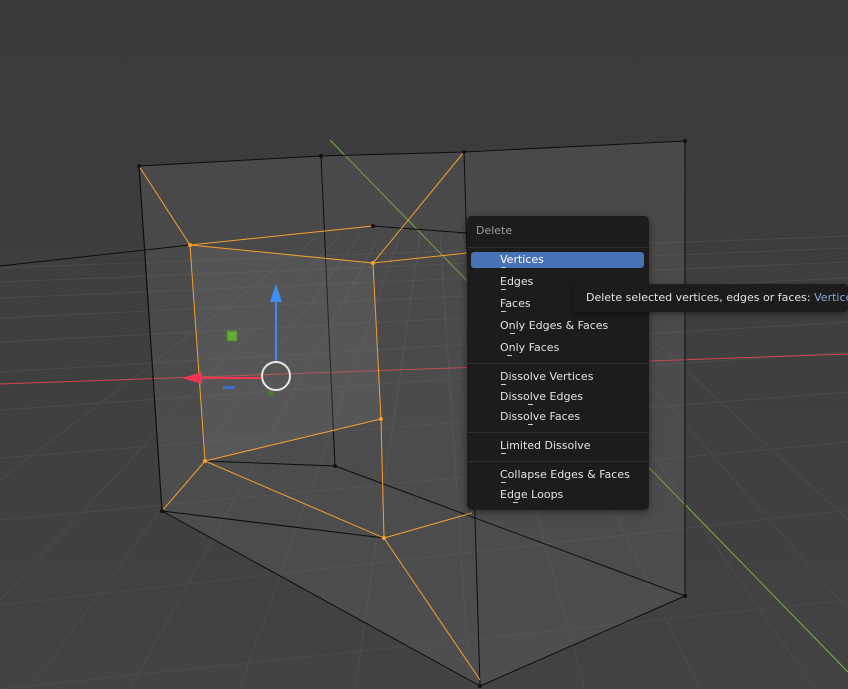  Describe the element at coordinates (271, 393) in the screenshot. I see `y-handle-icon` at that location.